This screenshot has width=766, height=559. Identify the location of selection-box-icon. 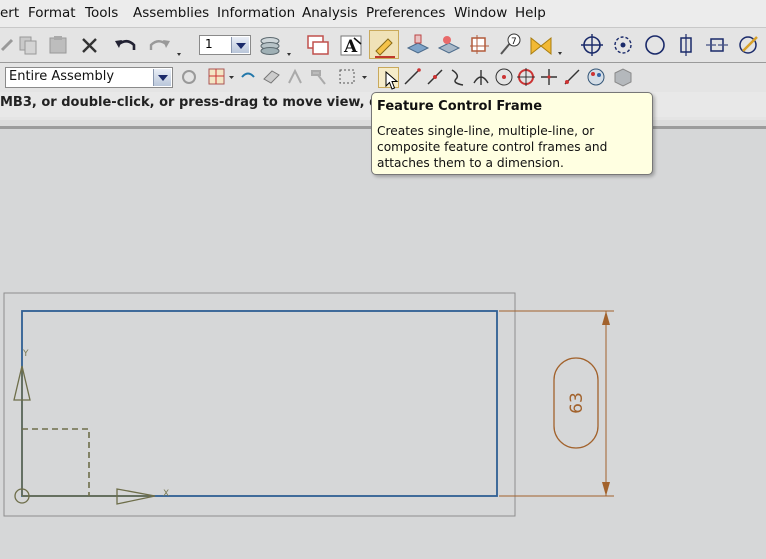
(354, 77).